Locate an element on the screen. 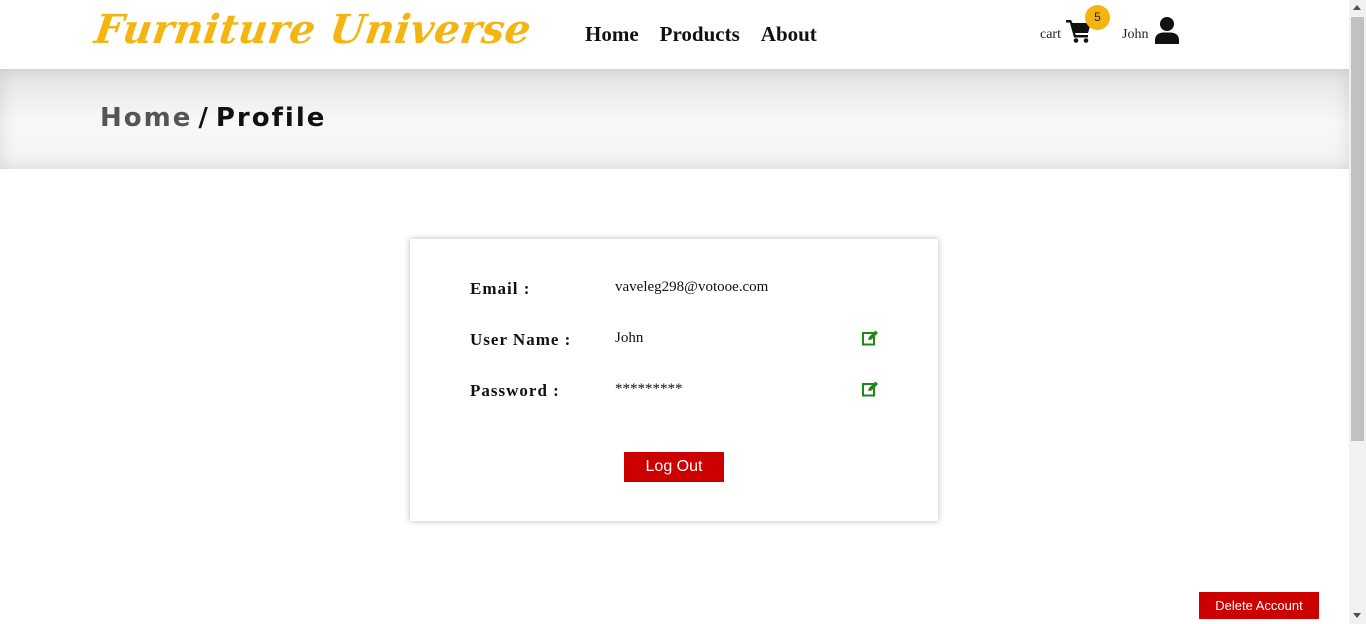 The width and height of the screenshot is (1366, 624). nav-home-link: Home is located at coordinates (612, 34).